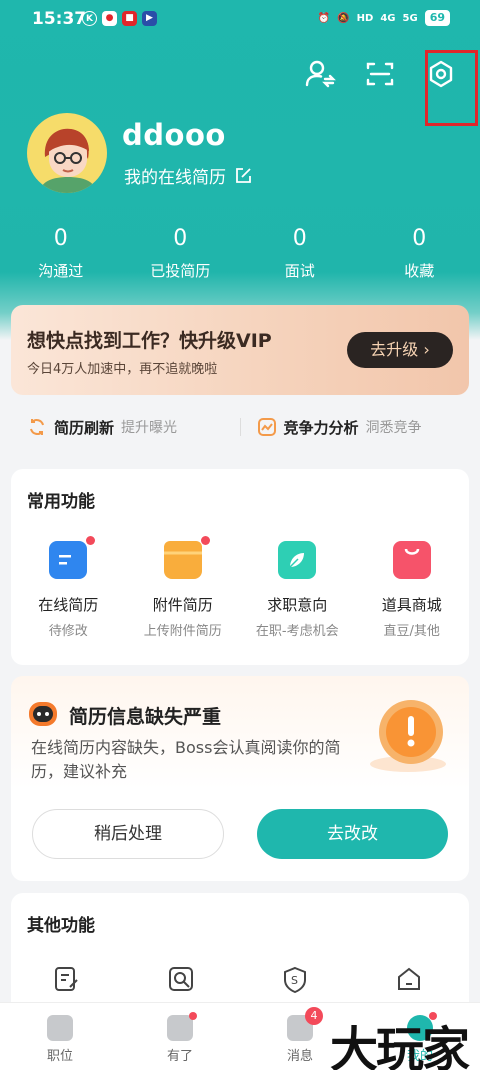 This screenshot has height=1070, width=480. Describe the element at coordinates (119, 18) in the screenshot. I see `status-app-icons: K ● ■ ▶` at that location.